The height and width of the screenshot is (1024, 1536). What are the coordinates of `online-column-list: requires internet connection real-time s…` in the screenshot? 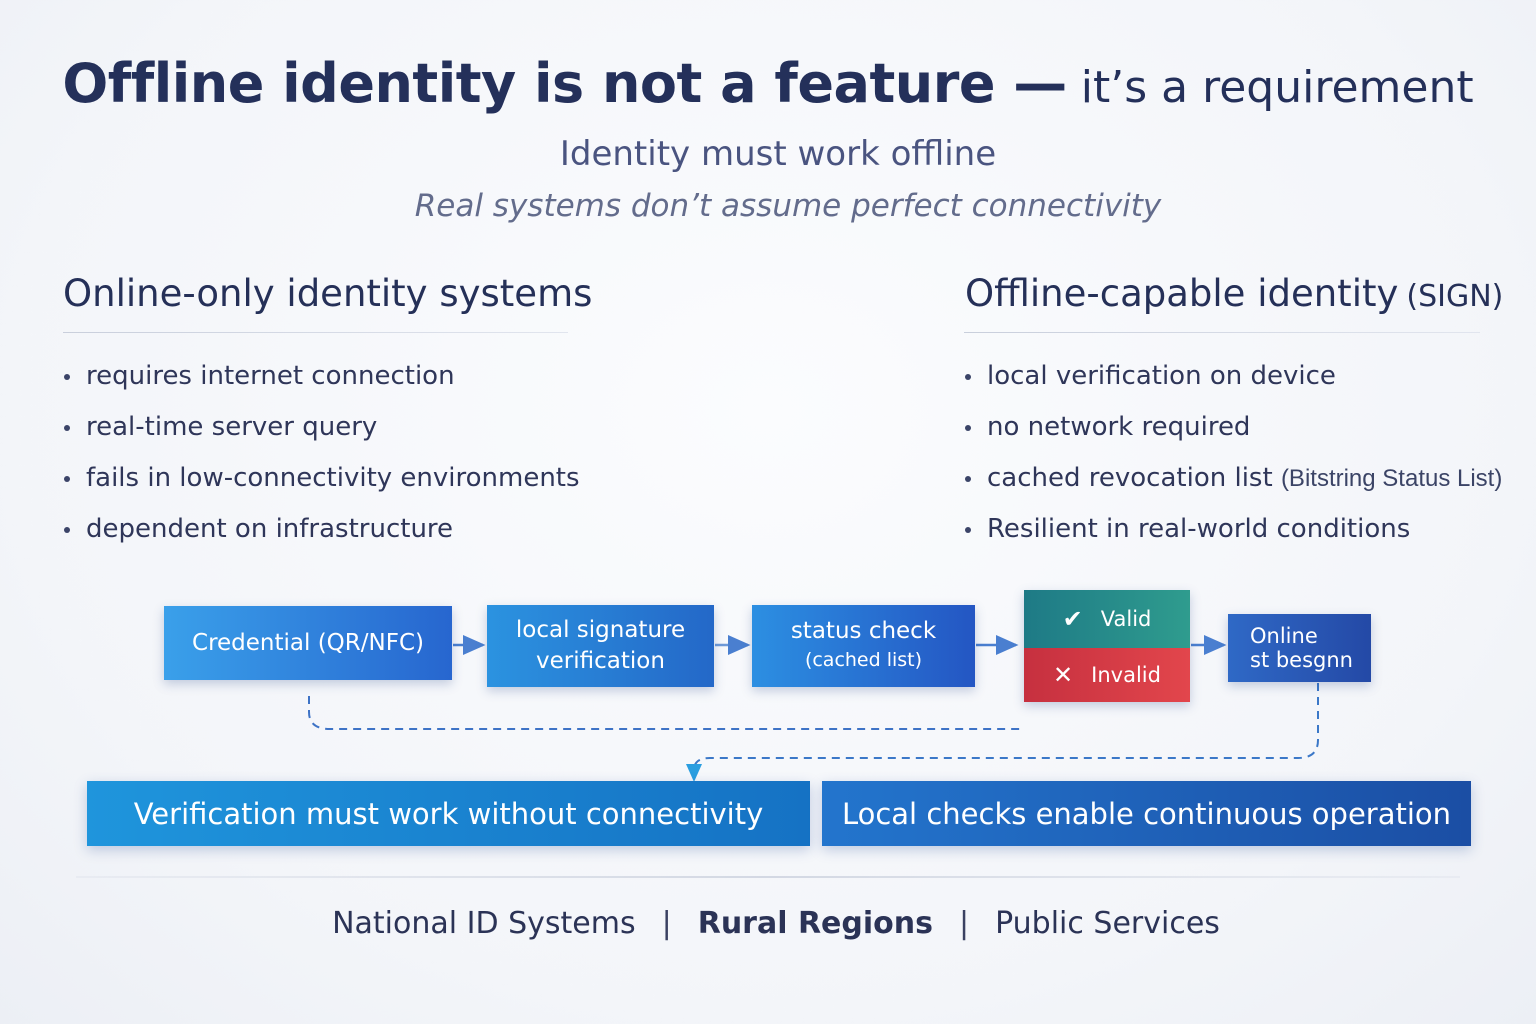 It's located at (321, 456).